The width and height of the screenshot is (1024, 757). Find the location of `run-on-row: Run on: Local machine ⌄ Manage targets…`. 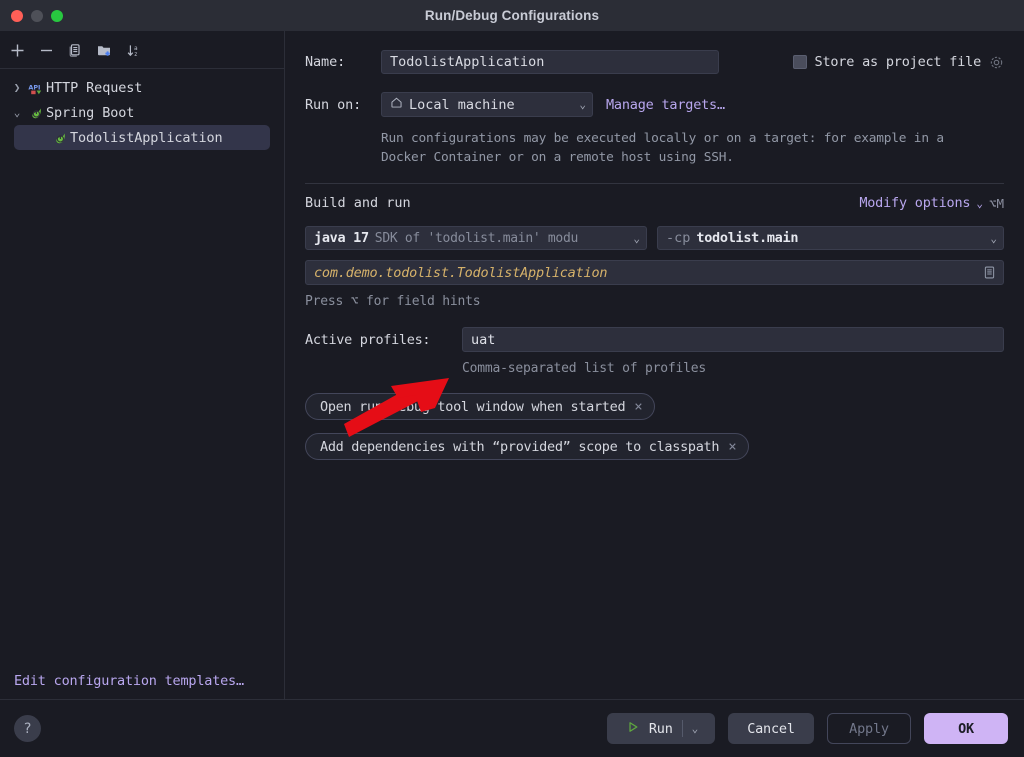

run-on-row: Run on: Local machine ⌄ Manage targets… is located at coordinates (654, 104).